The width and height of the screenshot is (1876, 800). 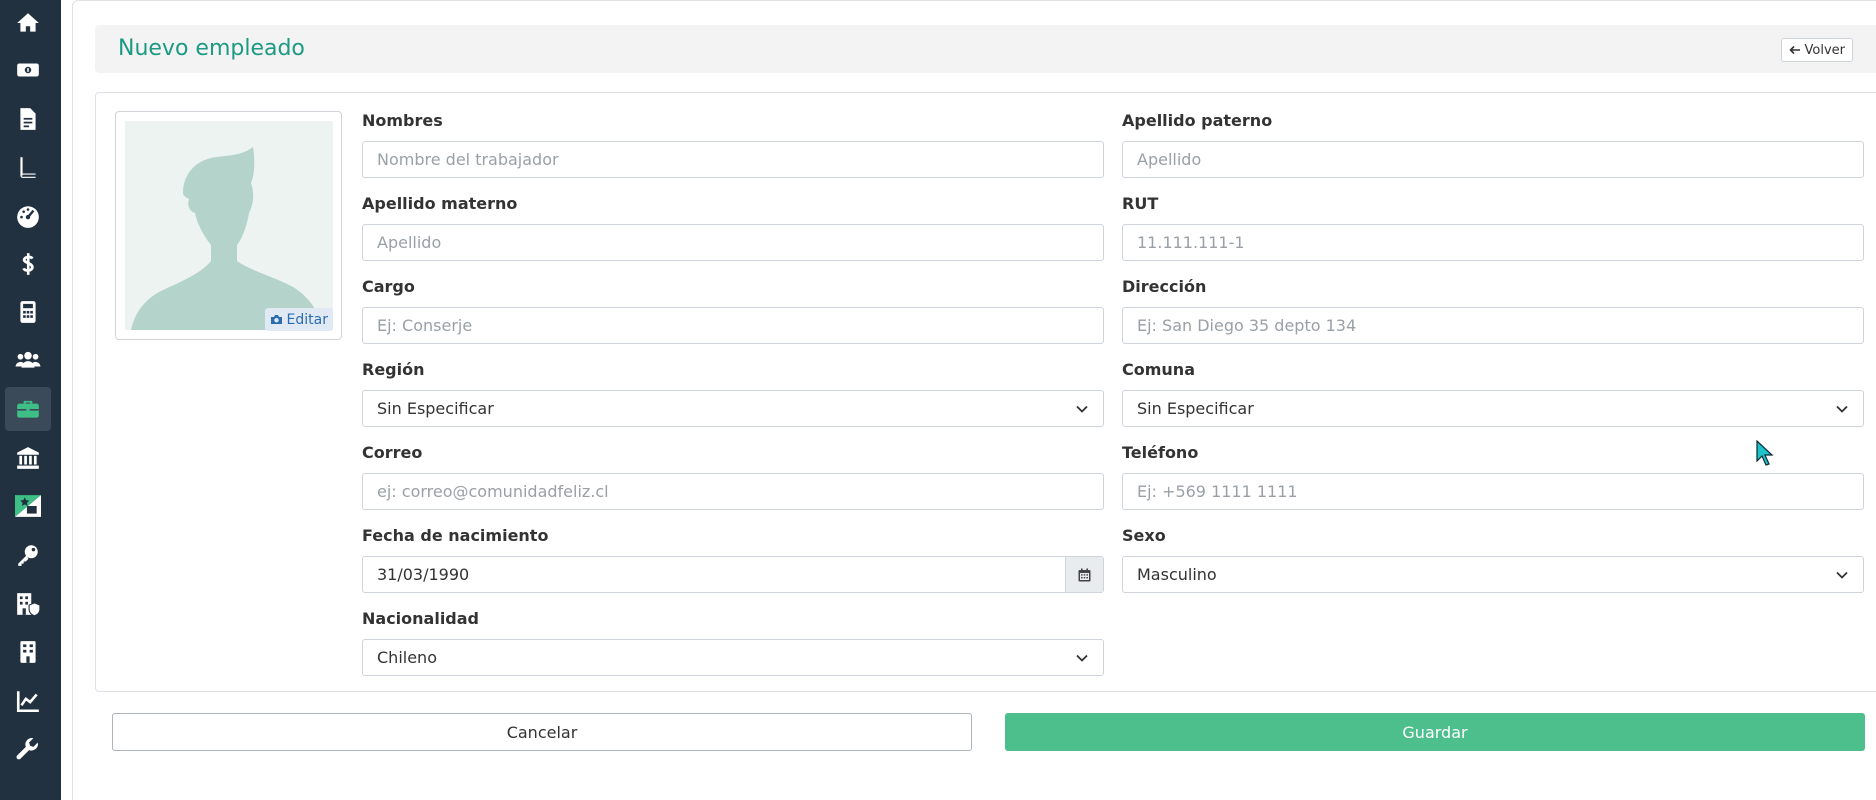 What do you see at coordinates (733, 242) in the screenshot?
I see `apellido-materno-input: Apellido` at bounding box center [733, 242].